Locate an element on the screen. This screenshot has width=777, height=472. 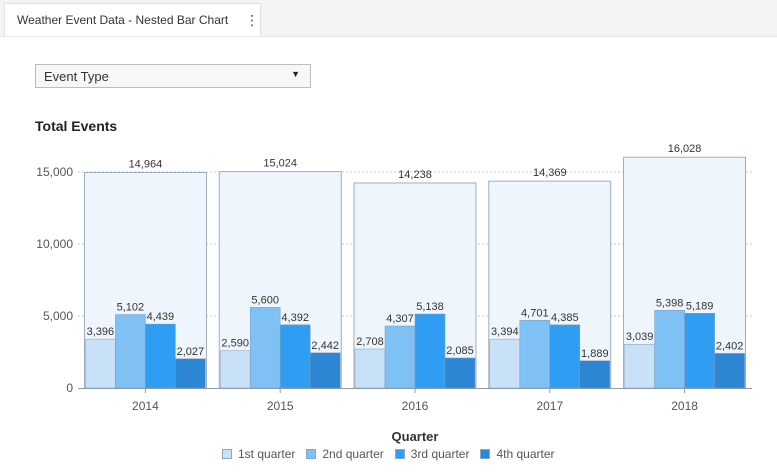
quarter-data-label: 5,138 is located at coordinates (430, 307).